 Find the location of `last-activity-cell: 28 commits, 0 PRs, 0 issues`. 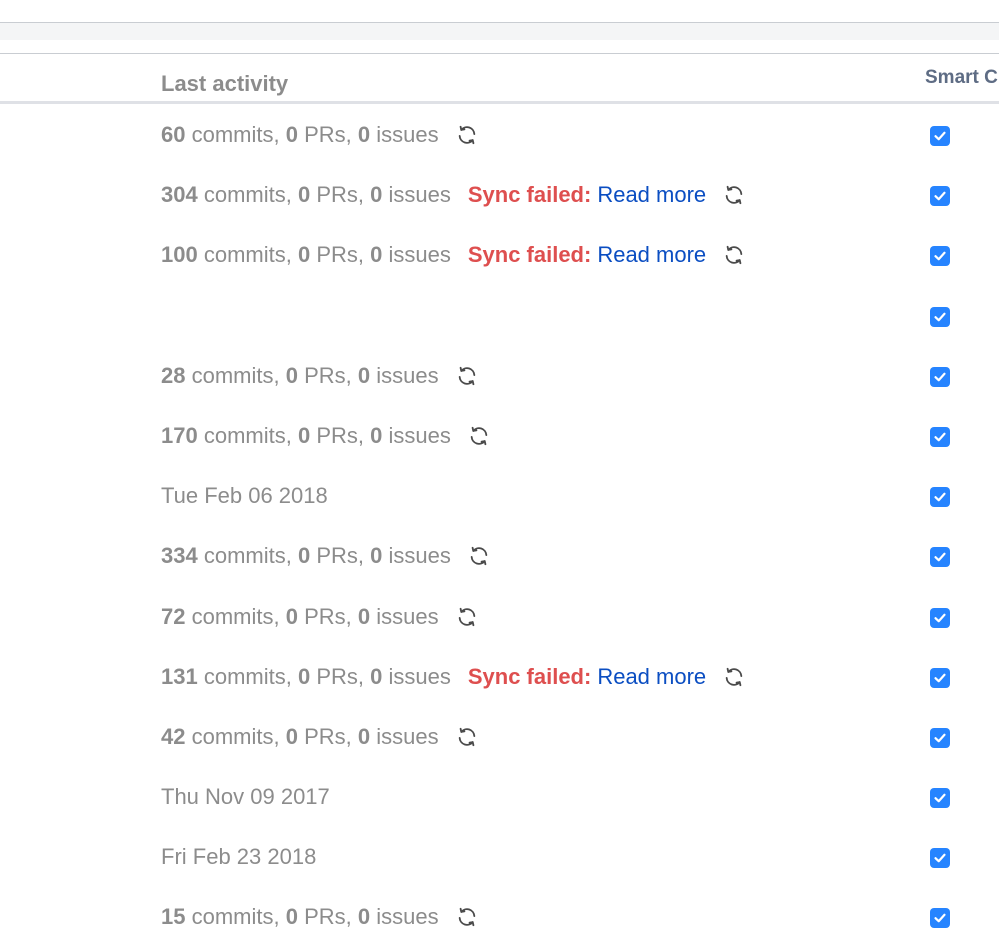

last-activity-cell: 28 commits, 0 PRs, 0 issues is located at coordinates (320, 376).